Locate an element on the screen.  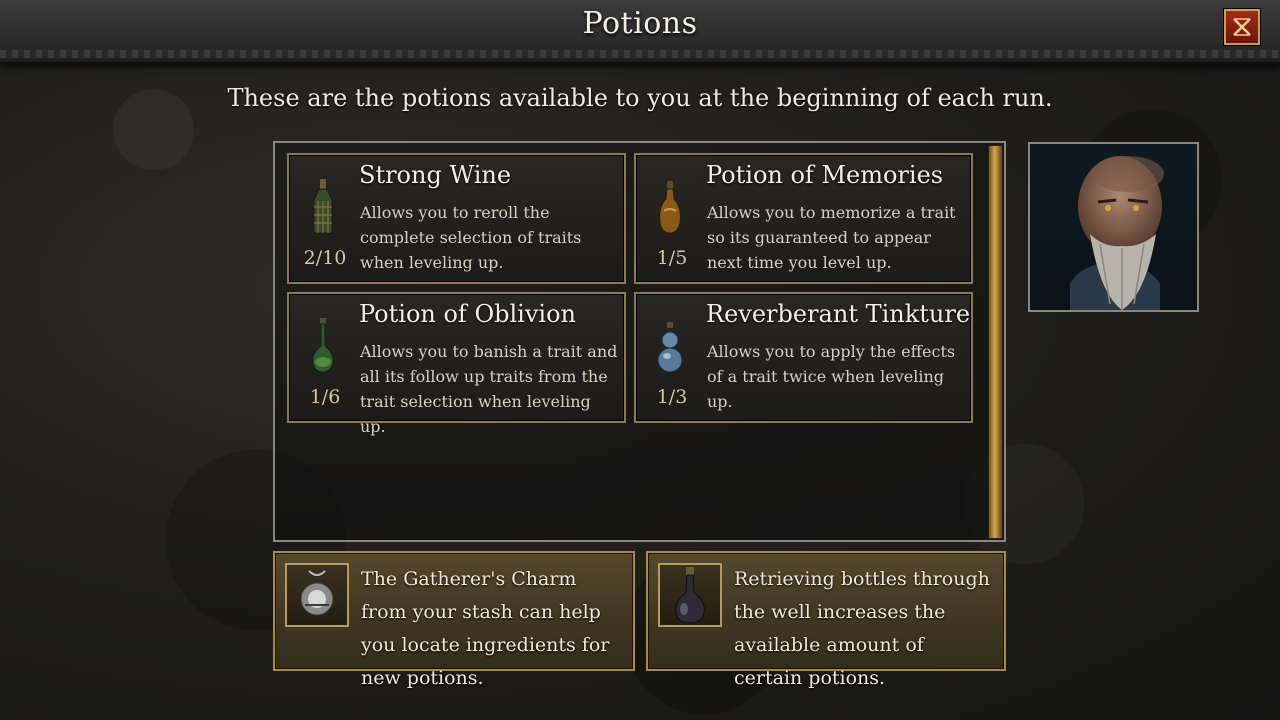
charm-icon is located at coordinates (317, 593).